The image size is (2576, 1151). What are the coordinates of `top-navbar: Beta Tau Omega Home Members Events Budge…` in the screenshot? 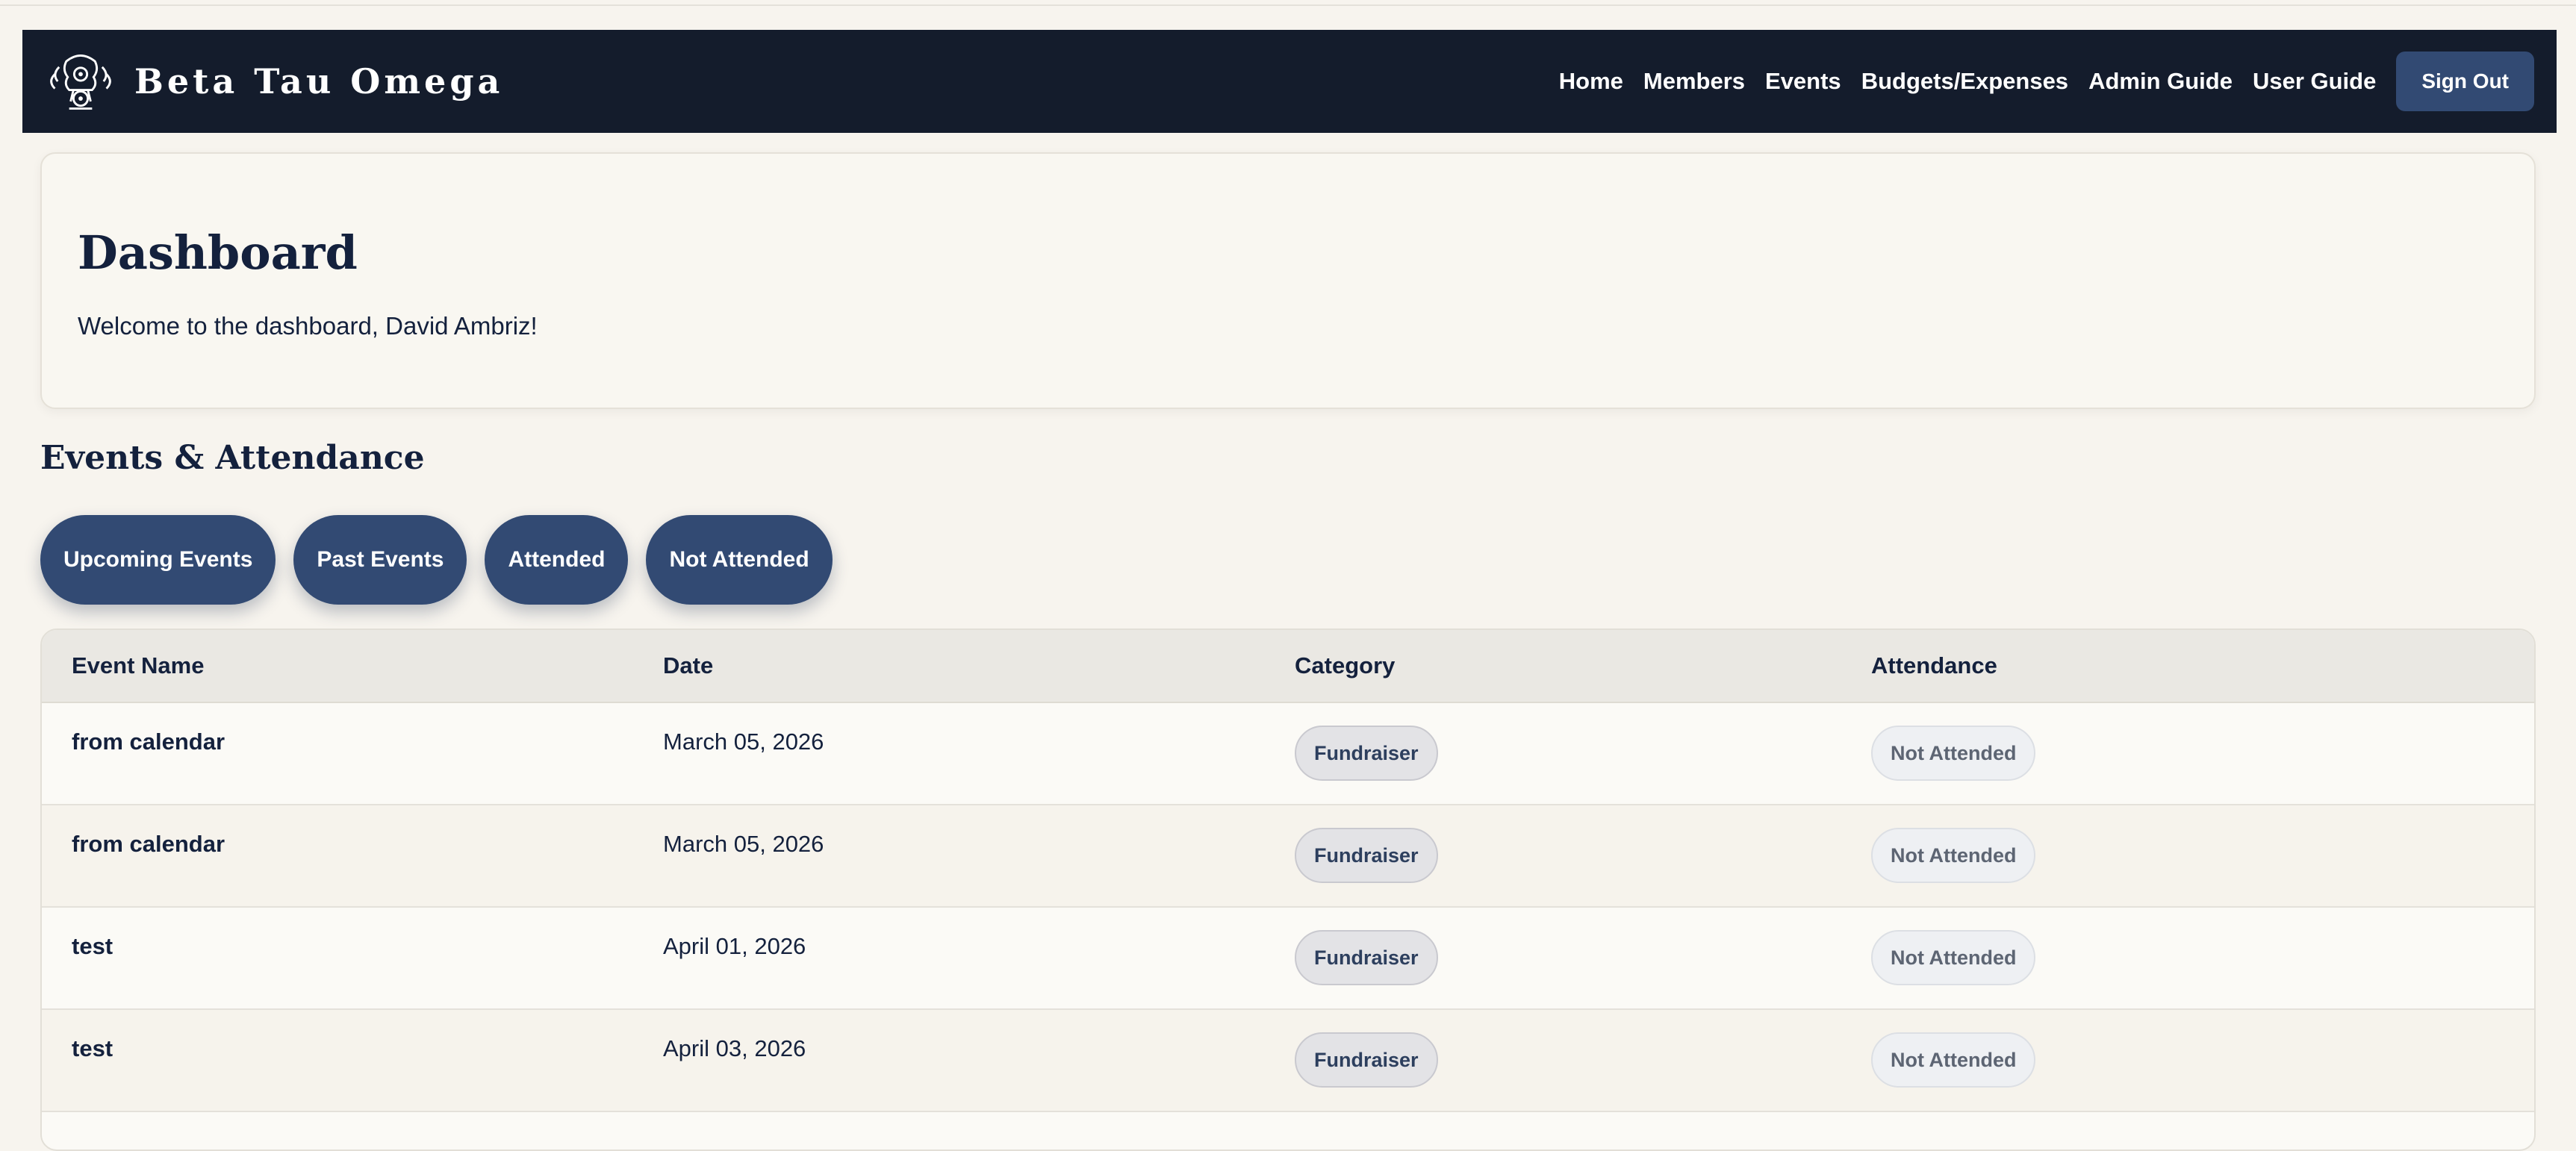 It's located at (1289, 82).